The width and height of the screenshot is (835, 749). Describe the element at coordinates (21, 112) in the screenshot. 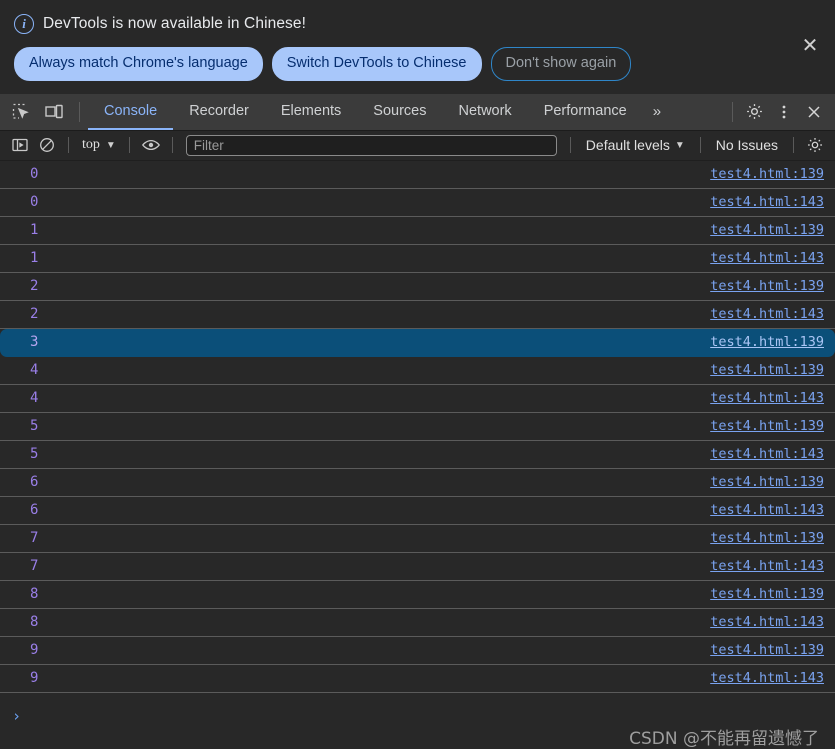

I see `inspect-element-icon` at that location.